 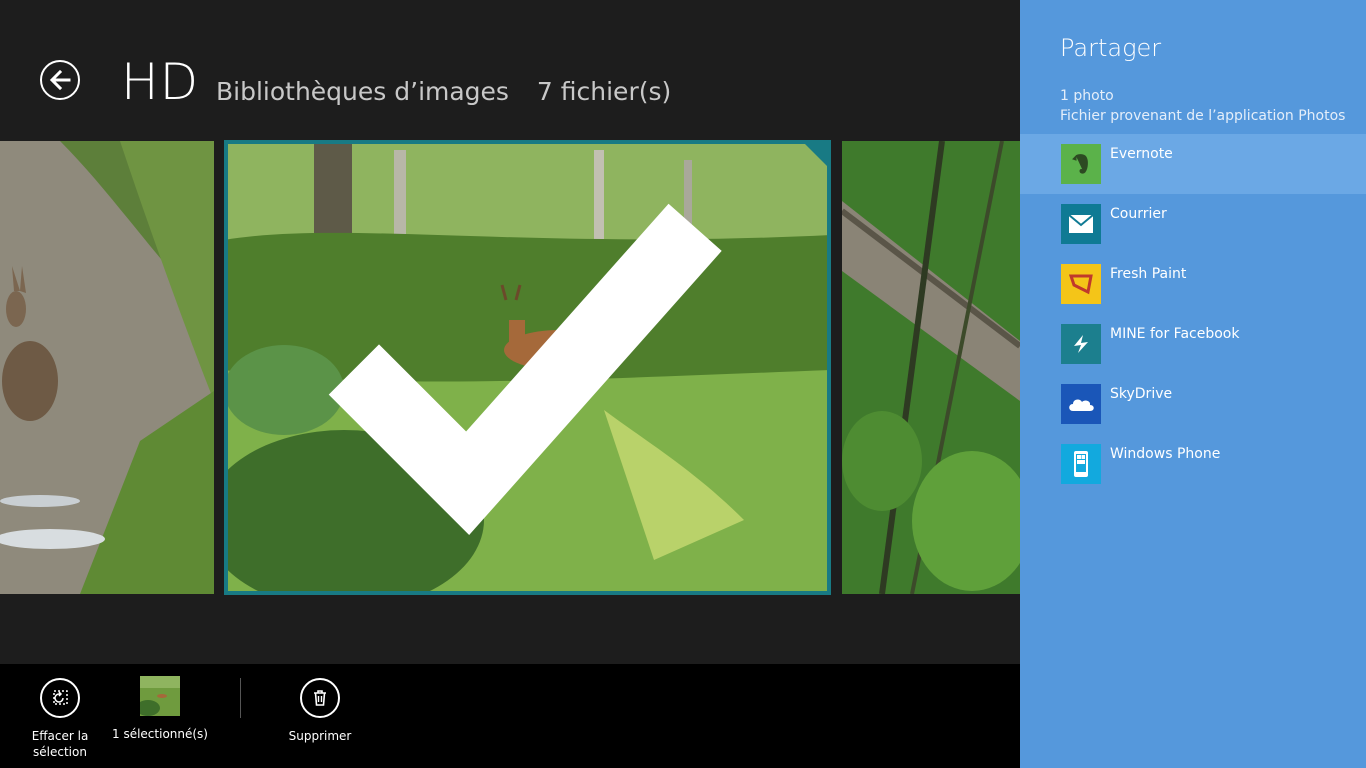 What do you see at coordinates (240, 698) in the screenshot?
I see `appbar-separator` at bounding box center [240, 698].